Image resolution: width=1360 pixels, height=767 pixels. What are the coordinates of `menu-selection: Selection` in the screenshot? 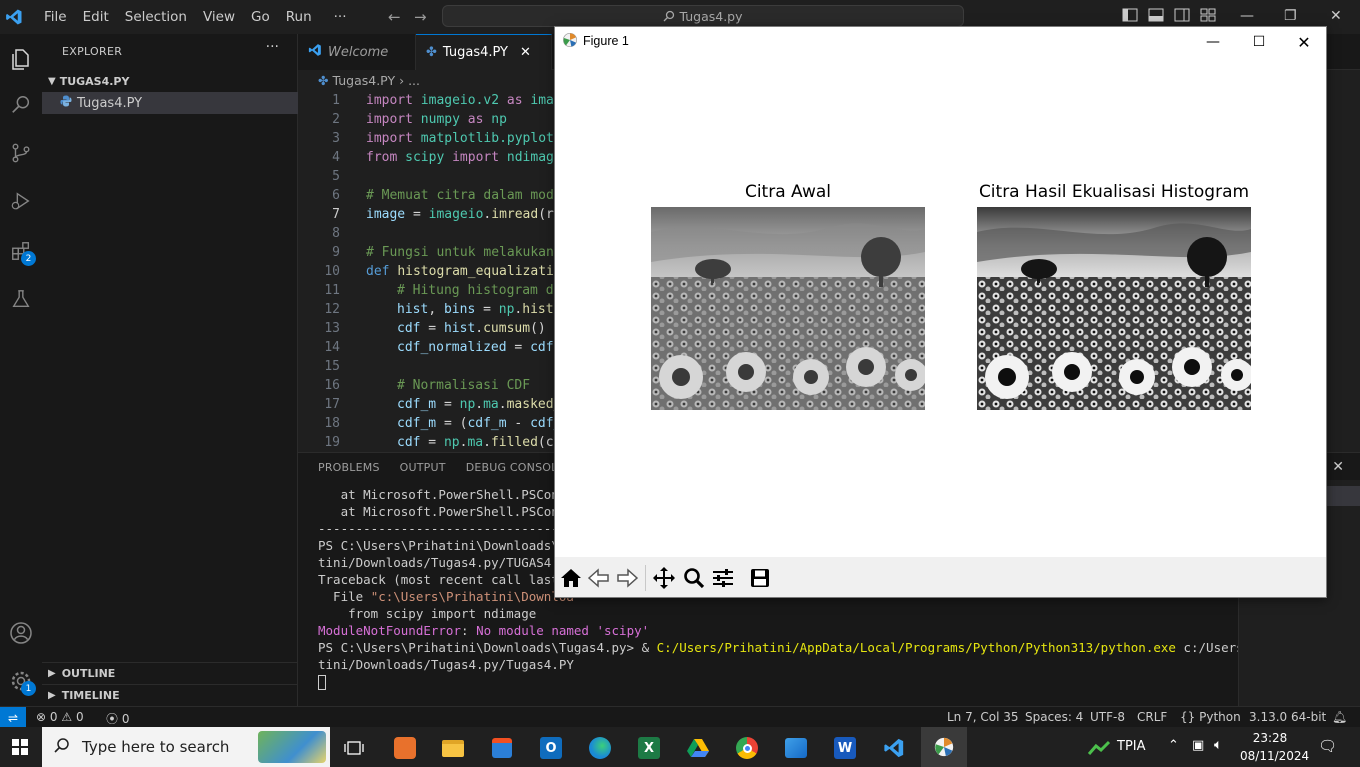 It's located at (156, 17).